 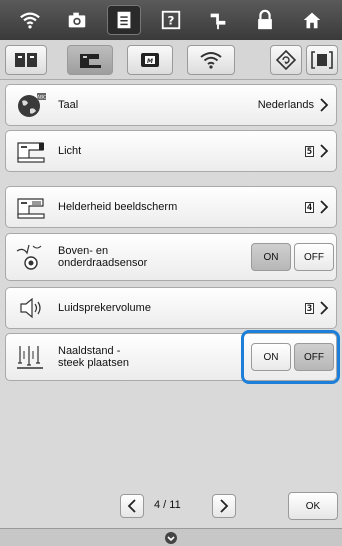 I want to click on svg-text: ABC, so click(x=41, y=98).